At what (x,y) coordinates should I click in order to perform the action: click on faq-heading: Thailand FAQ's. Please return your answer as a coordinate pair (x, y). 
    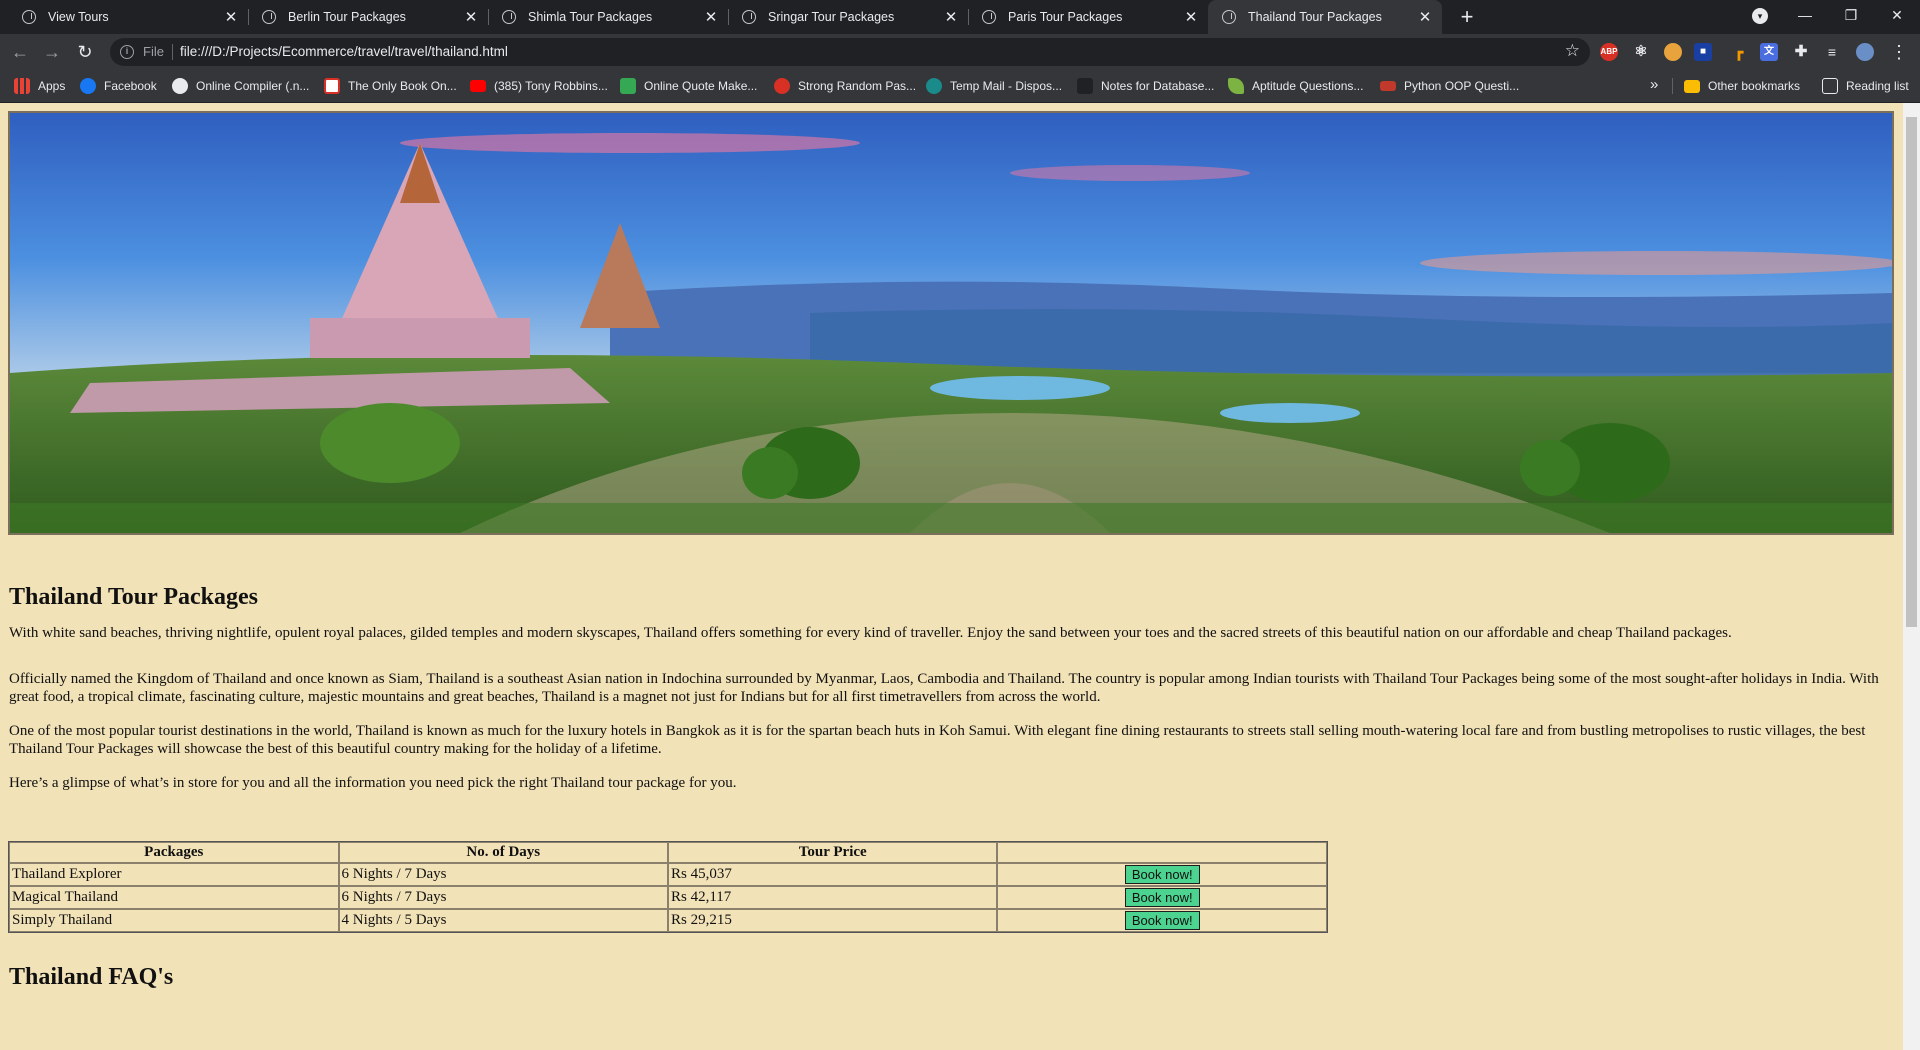
    Looking at the image, I should click on (91, 977).